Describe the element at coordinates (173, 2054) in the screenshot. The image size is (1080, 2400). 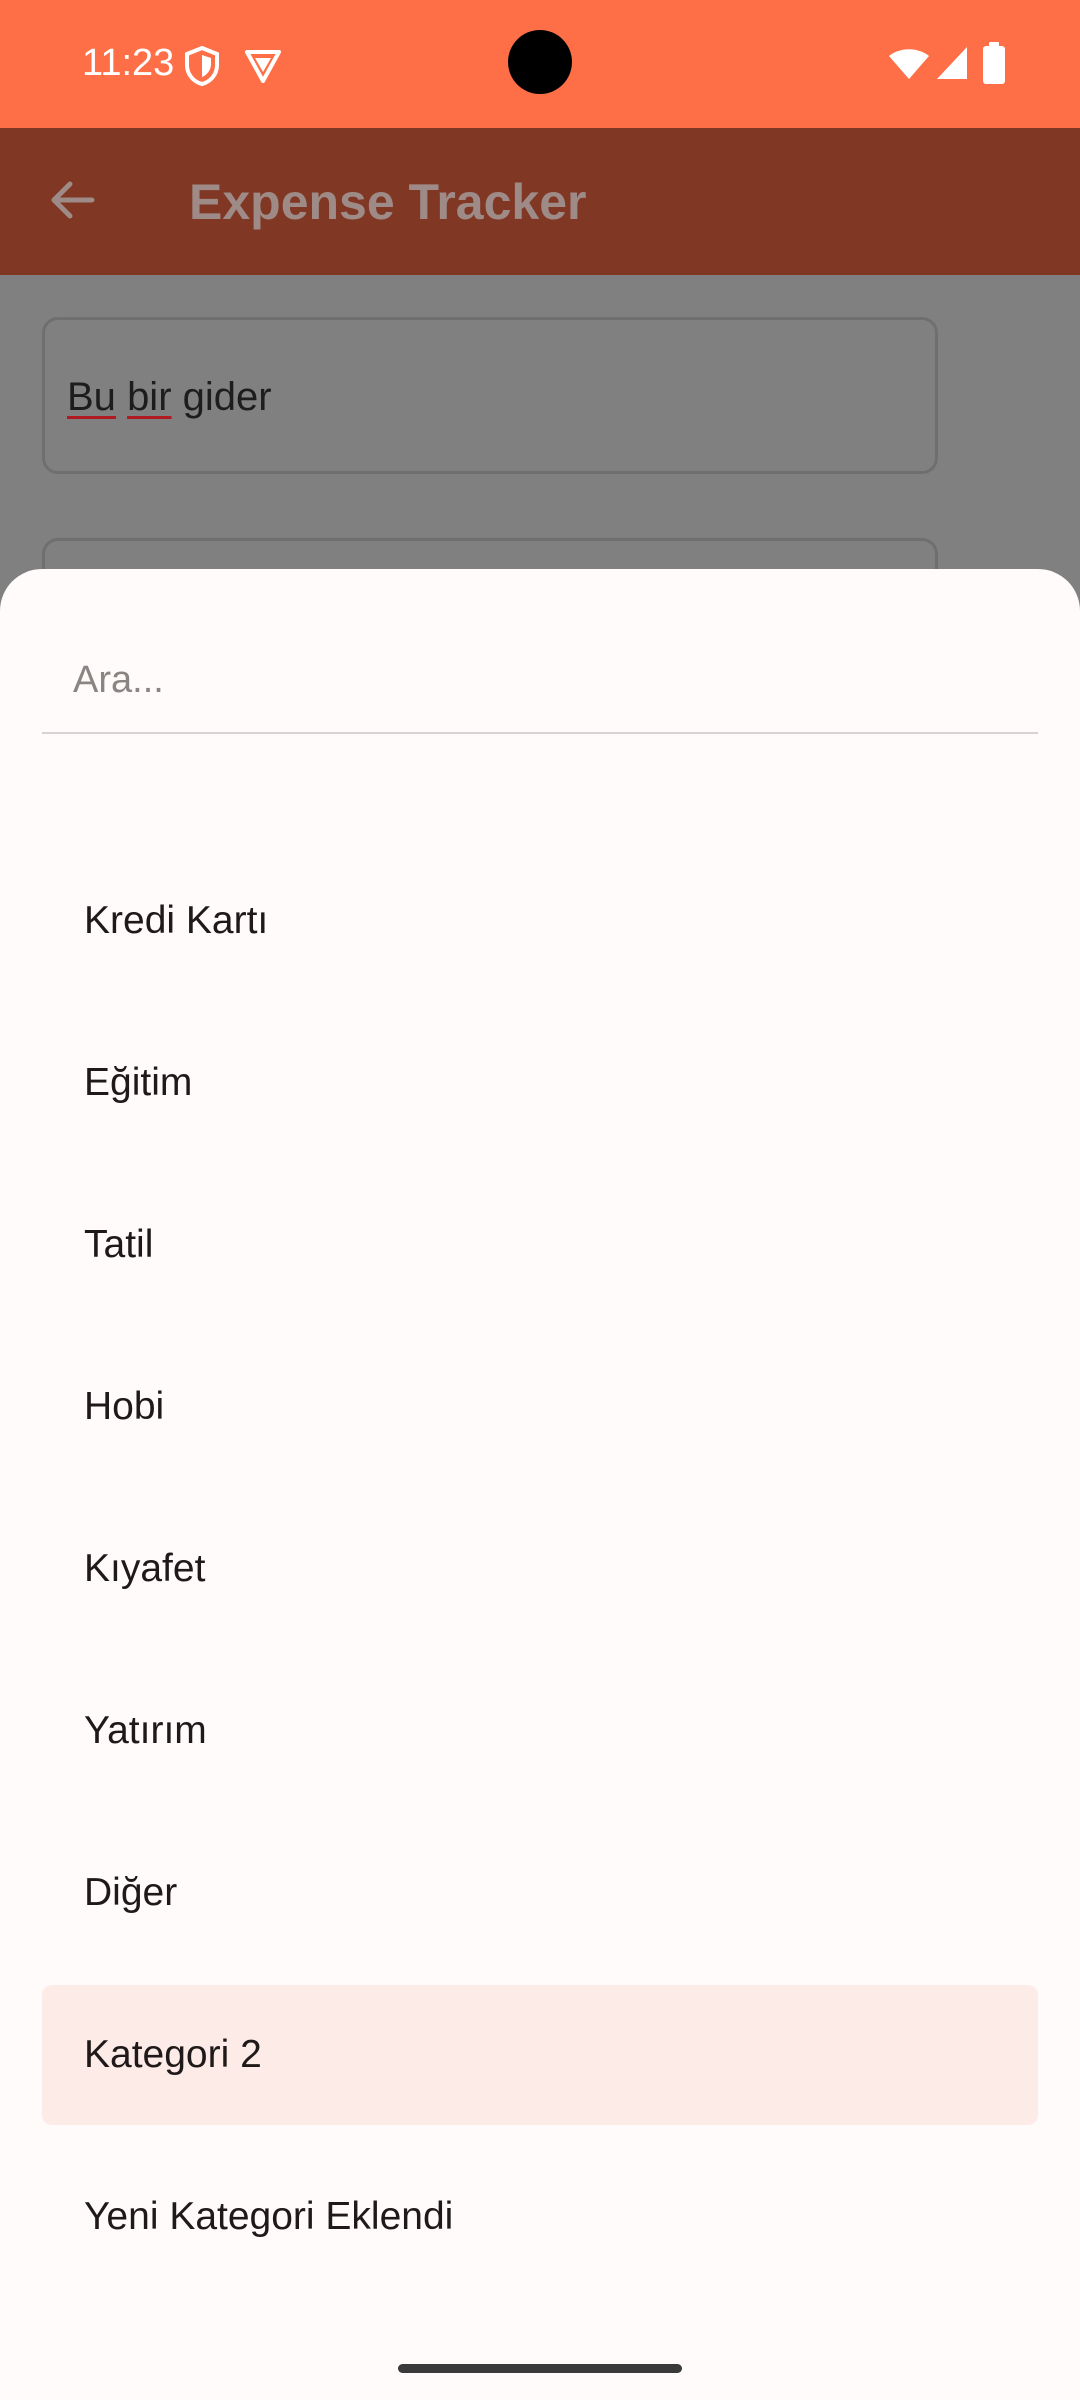
I see `list-item-label: Kategori 2` at that location.